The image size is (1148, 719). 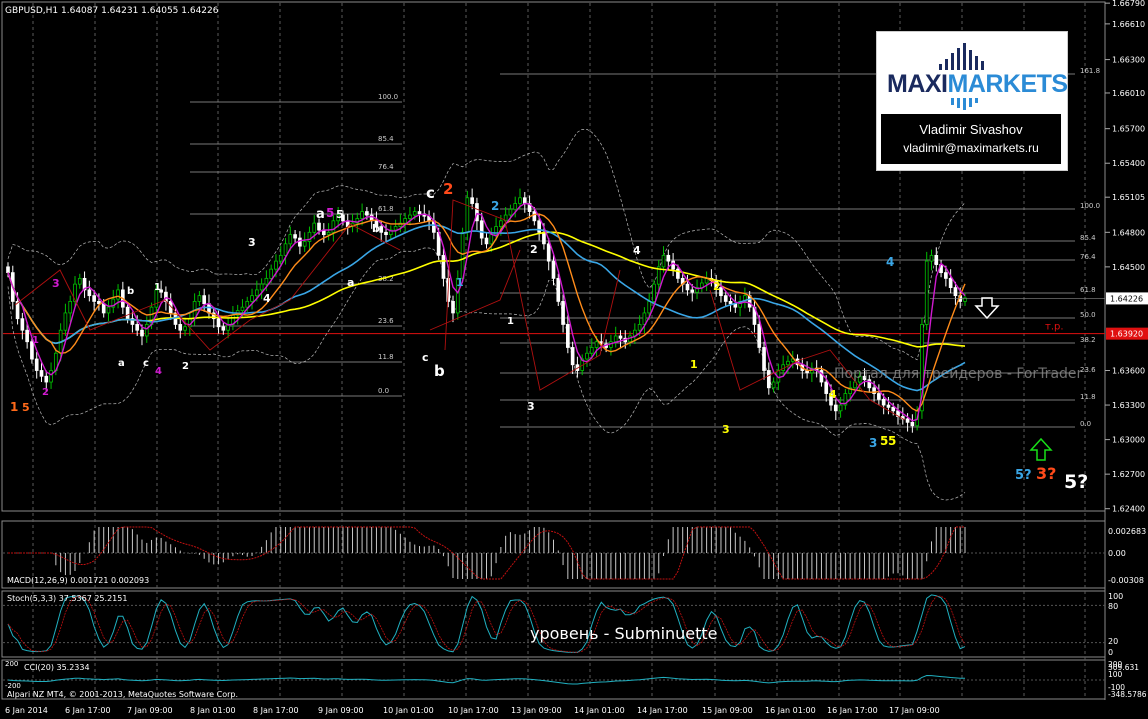 What do you see at coordinates (486, 679) in the screenshot?
I see `cci-line` at bounding box center [486, 679].